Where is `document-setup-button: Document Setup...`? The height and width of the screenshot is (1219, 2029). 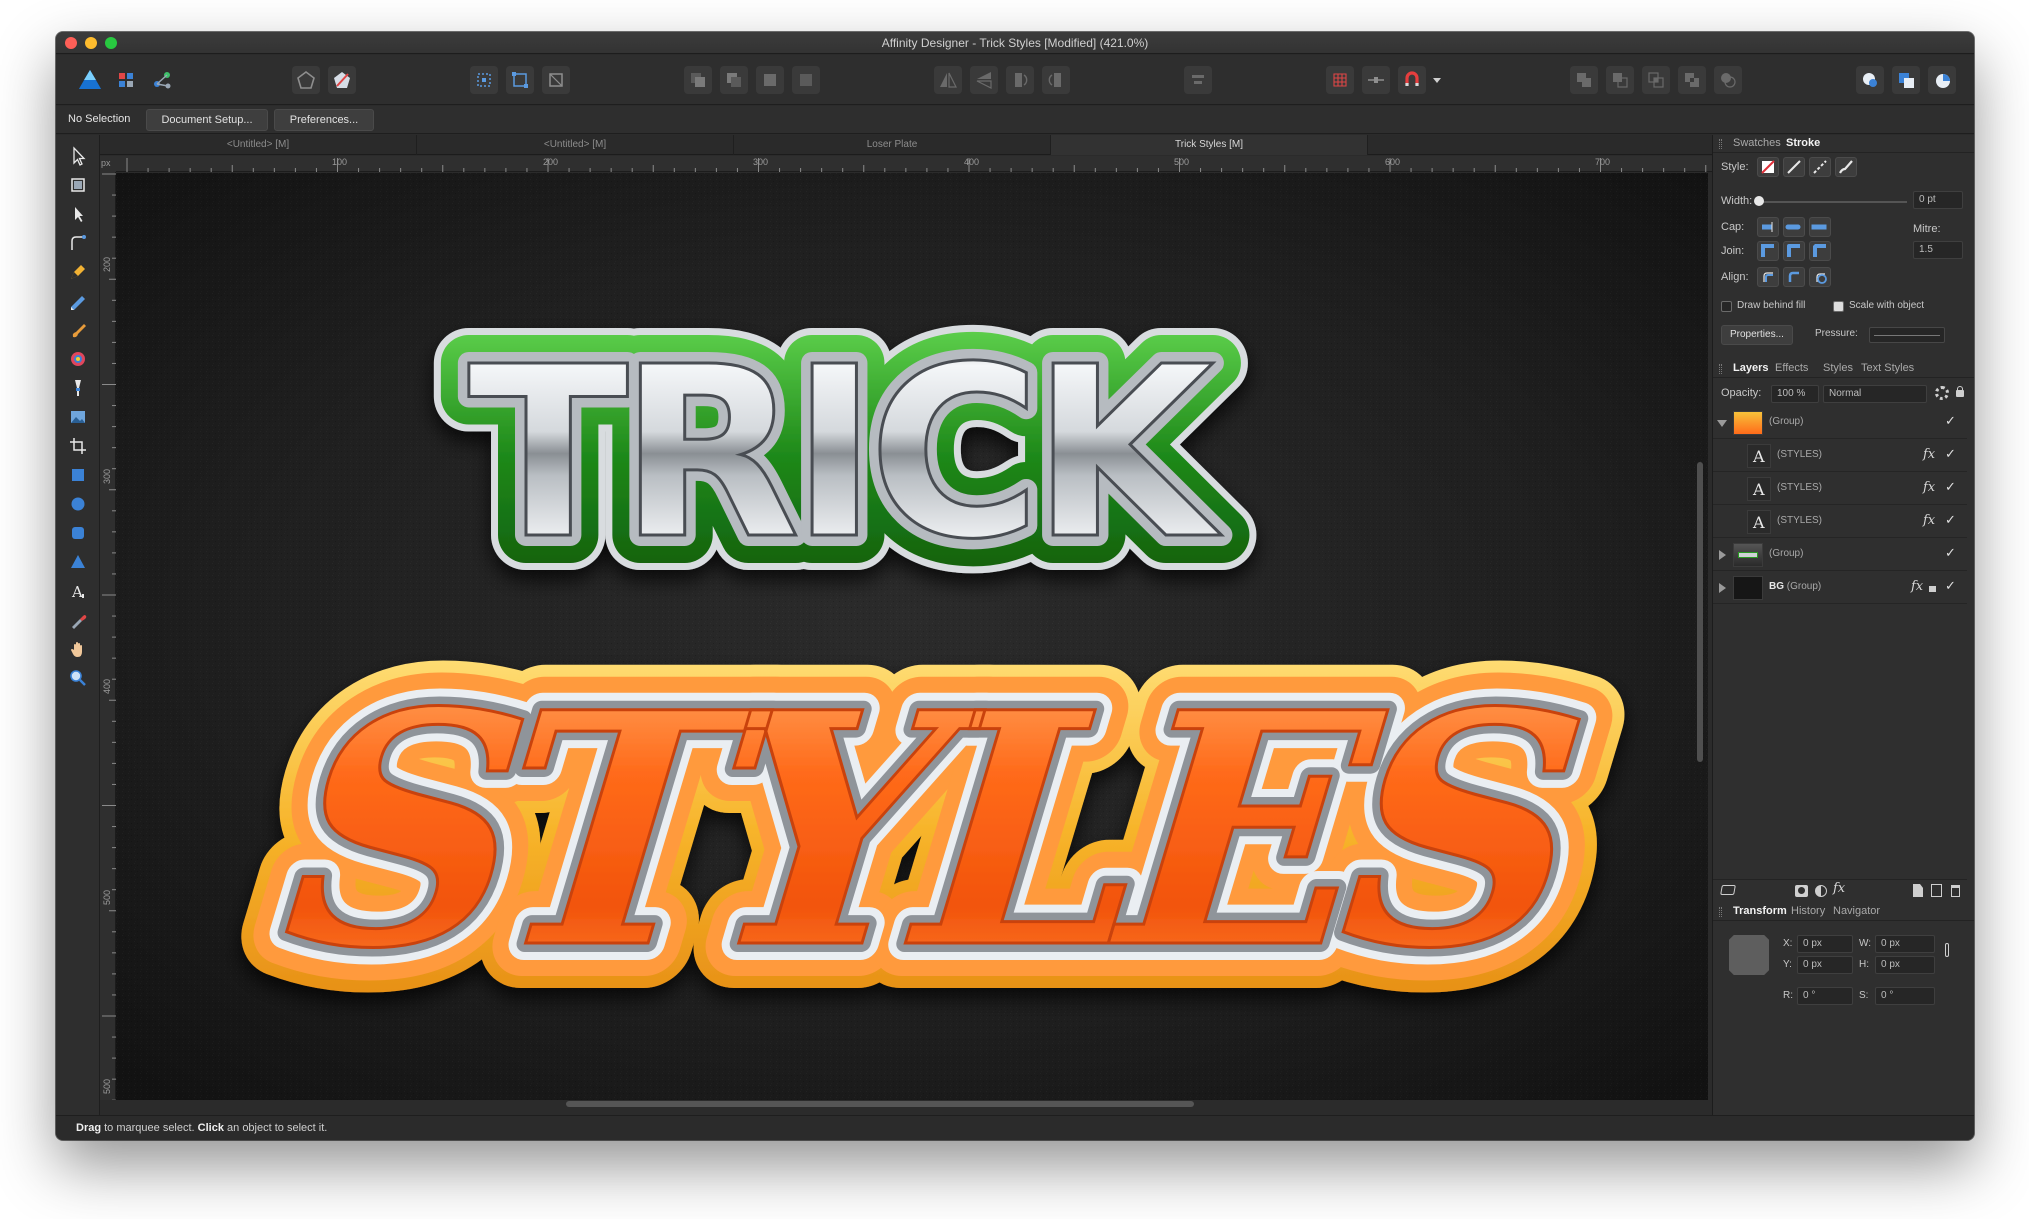
document-setup-button: Document Setup... is located at coordinates (207, 120).